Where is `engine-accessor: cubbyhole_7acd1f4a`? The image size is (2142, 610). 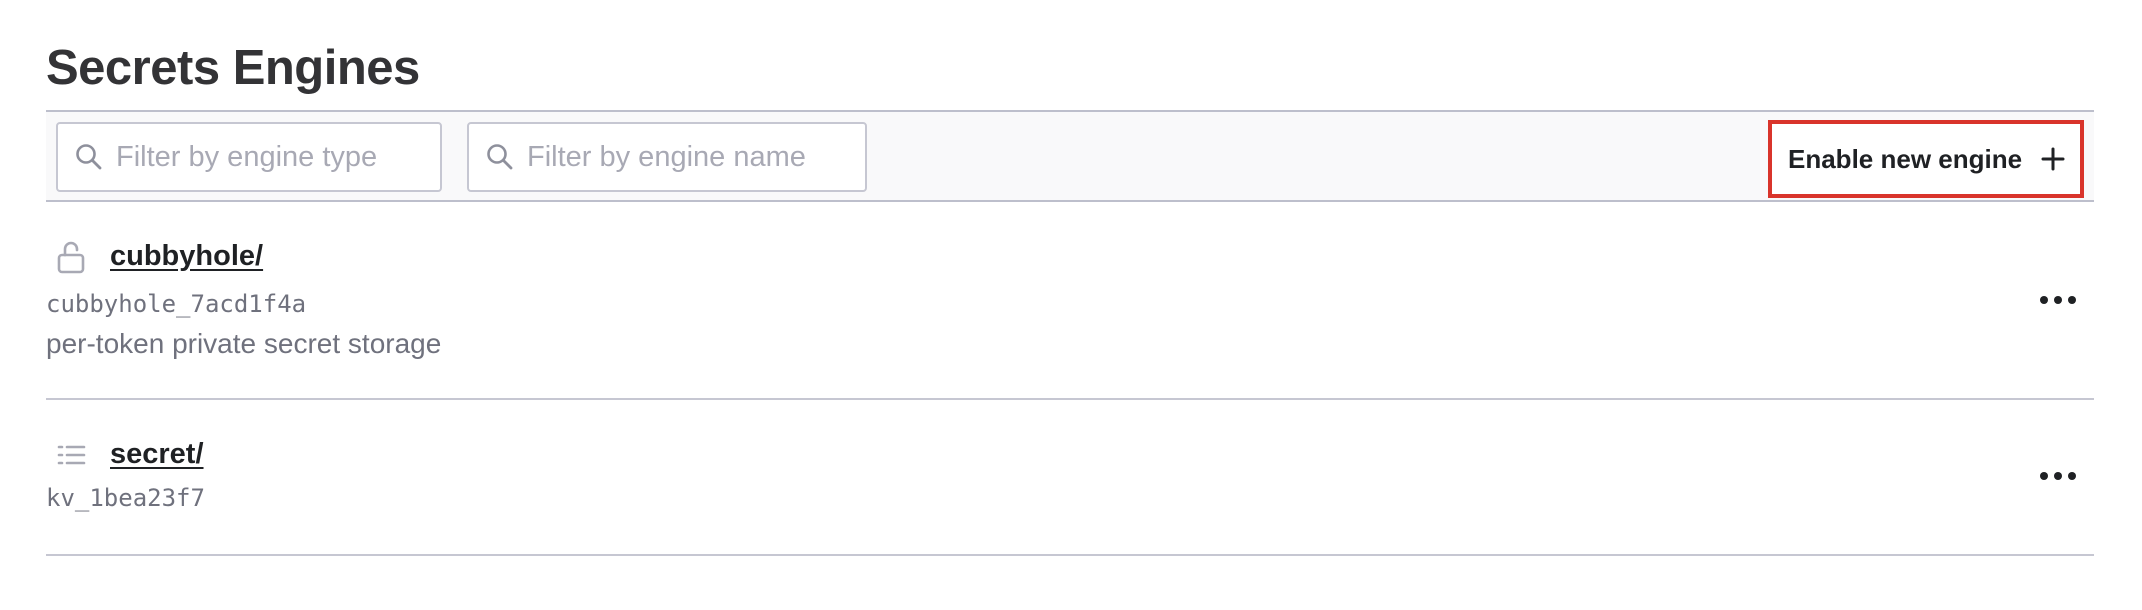 engine-accessor: cubbyhole_7acd1f4a is located at coordinates (176, 304).